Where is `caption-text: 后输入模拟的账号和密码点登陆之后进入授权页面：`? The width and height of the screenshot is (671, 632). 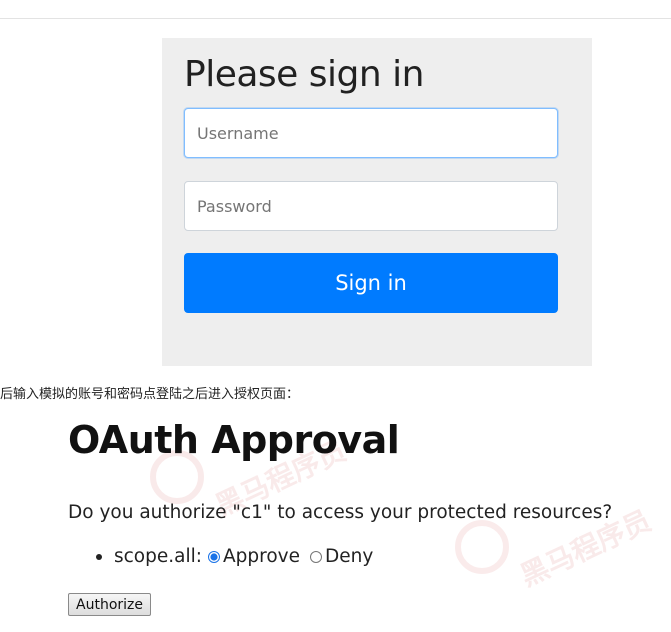 caption-text: 后输入模拟的账号和密码点登陆之后进入授权页面： is located at coordinates (150, 393).